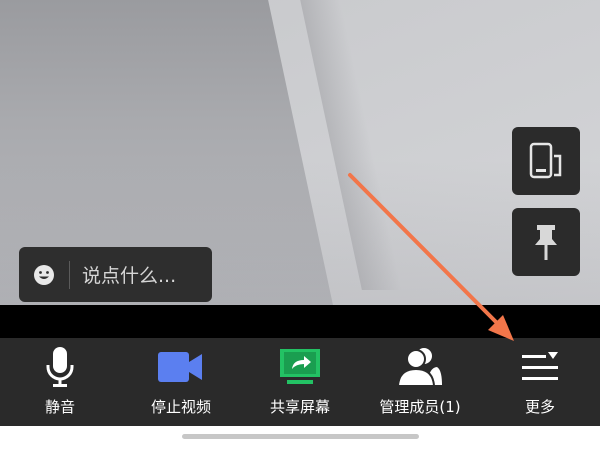 Image resolution: width=600 pixels, height=450 pixels. Describe the element at coordinates (431, 257) in the screenshot. I see `annotation-arrow` at that location.